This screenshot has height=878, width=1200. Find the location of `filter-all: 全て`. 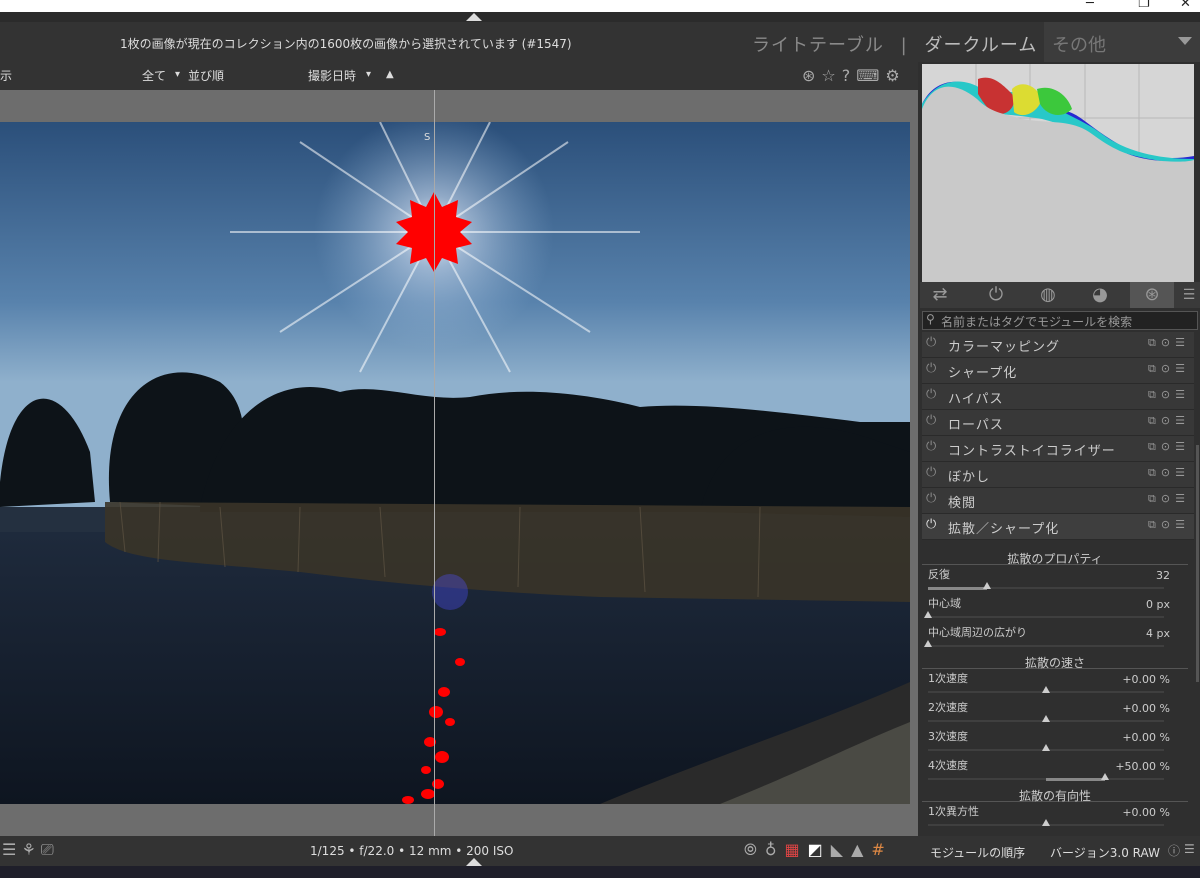

filter-all: 全て is located at coordinates (154, 75).